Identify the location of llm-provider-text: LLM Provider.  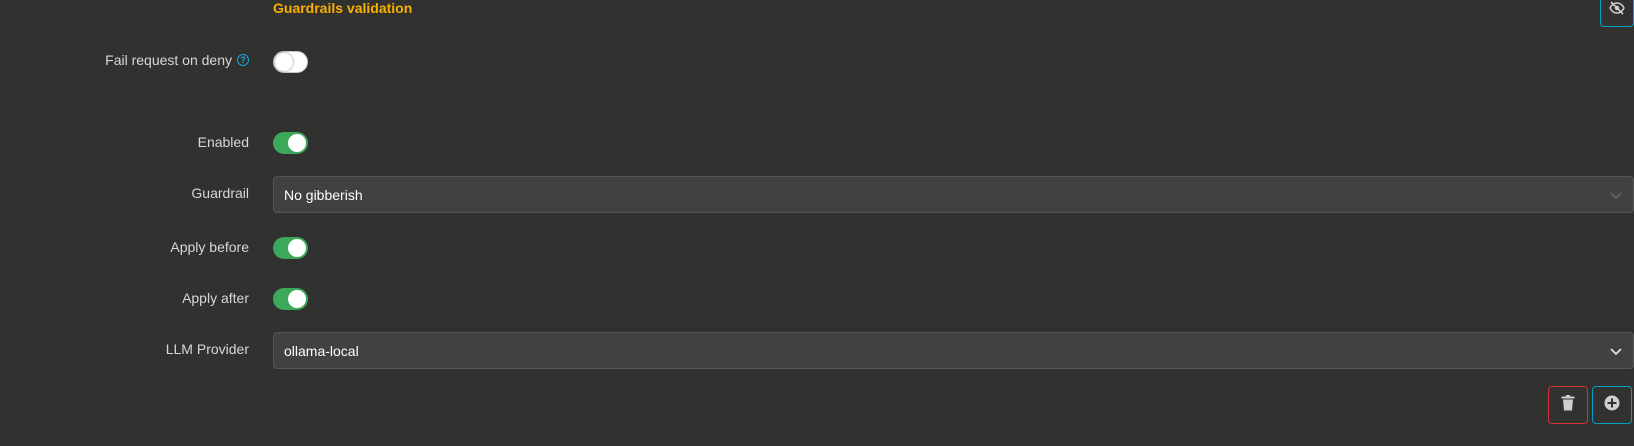
(207, 349).